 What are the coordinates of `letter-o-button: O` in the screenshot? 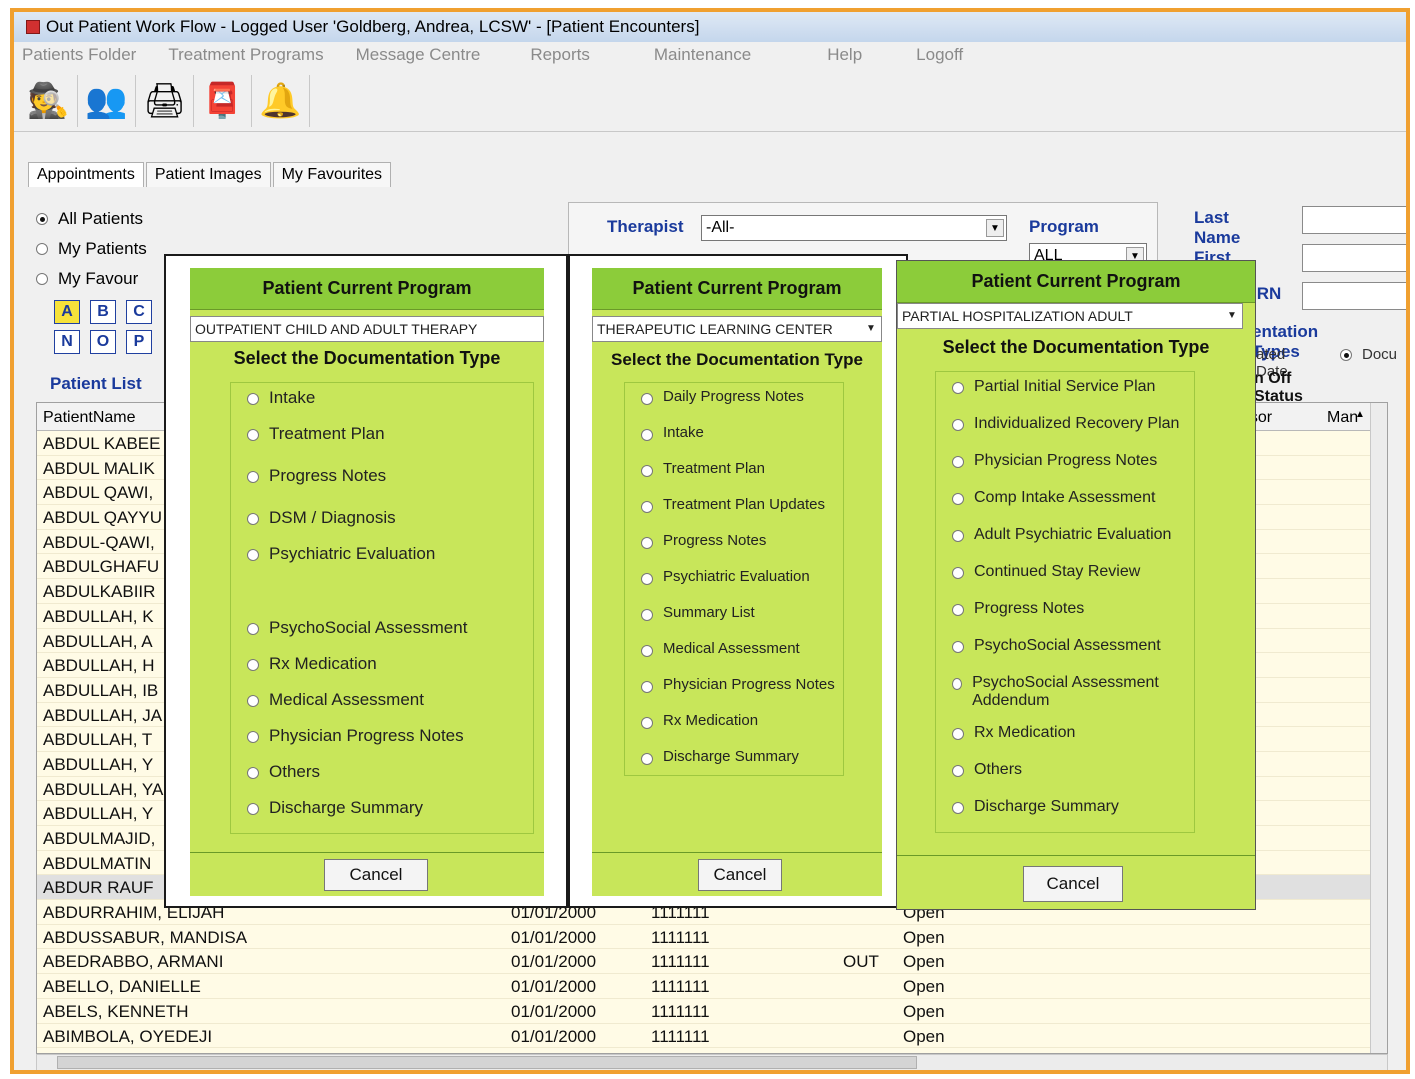 It's located at (103, 342).